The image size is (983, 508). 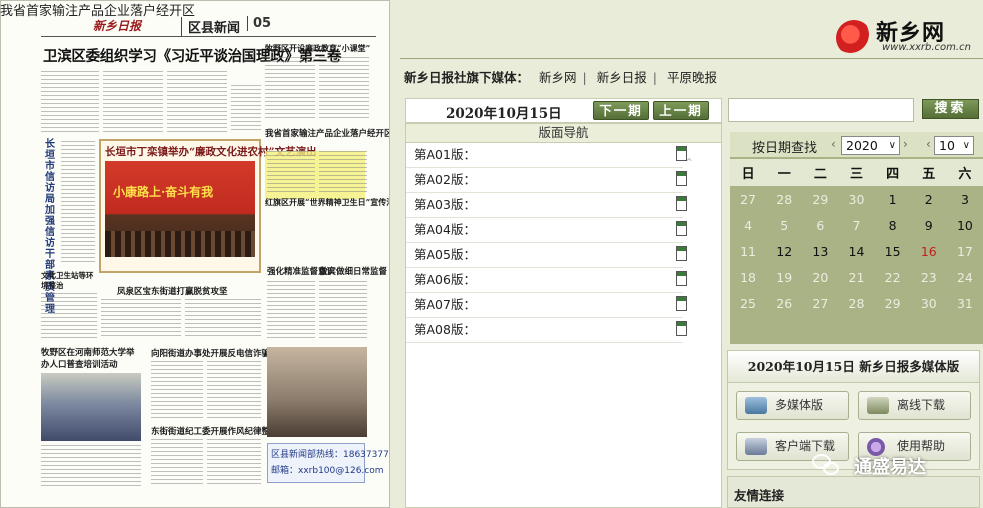 What do you see at coordinates (445, 179) in the screenshot?
I see `page-list-label: 第A02版：` at bounding box center [445, 179].